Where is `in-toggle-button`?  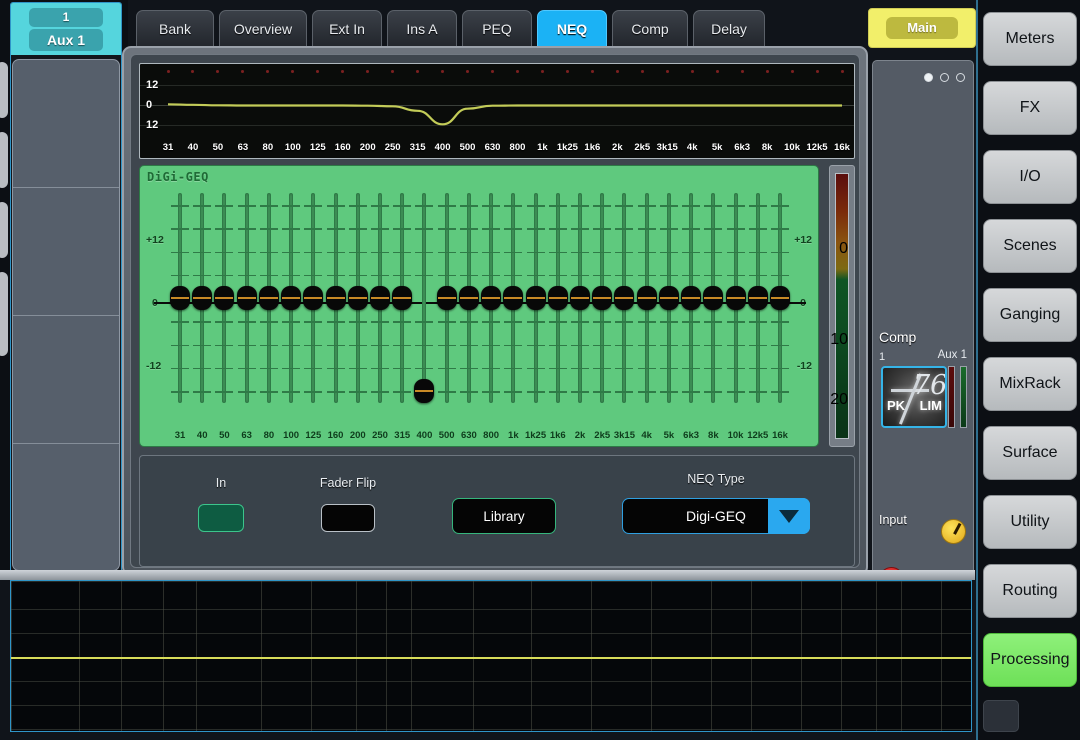 in-toggle-button is located at coordinates (221, 518).